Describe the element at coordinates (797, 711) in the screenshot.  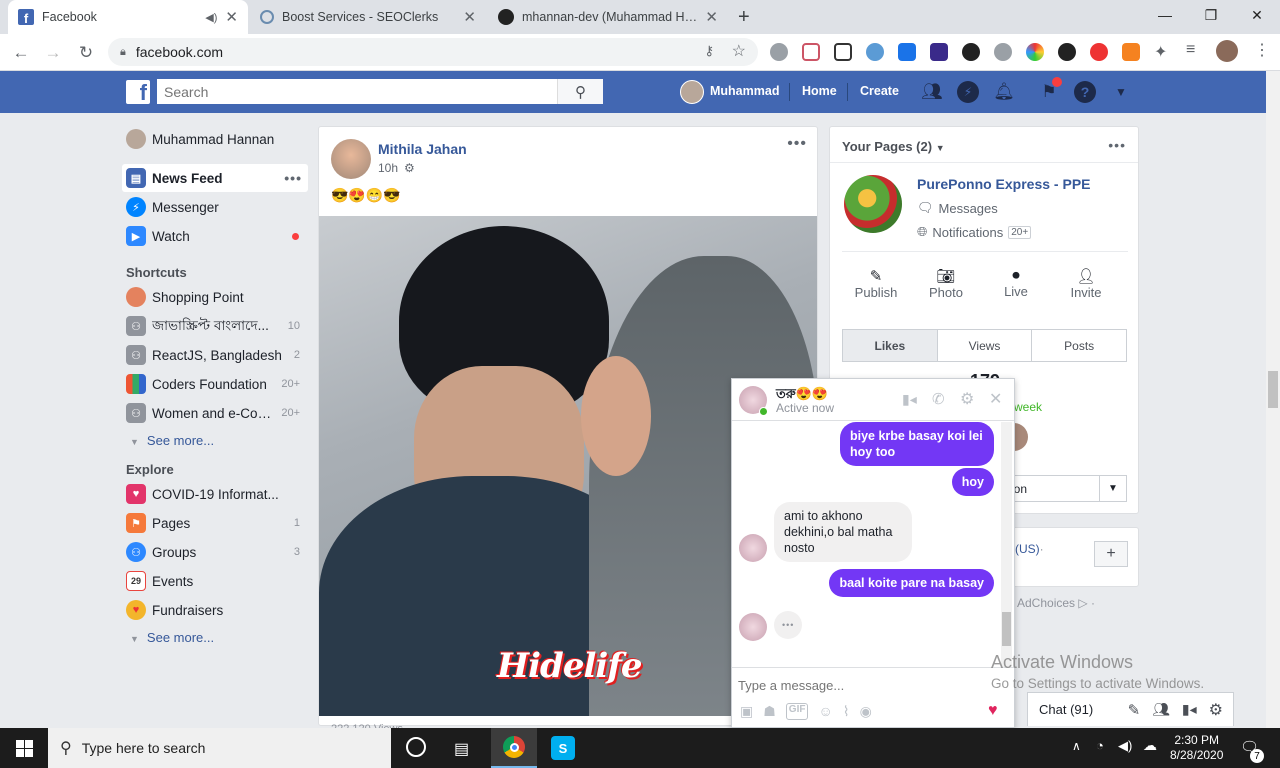
I see `gif-icon: GIF` at that location.